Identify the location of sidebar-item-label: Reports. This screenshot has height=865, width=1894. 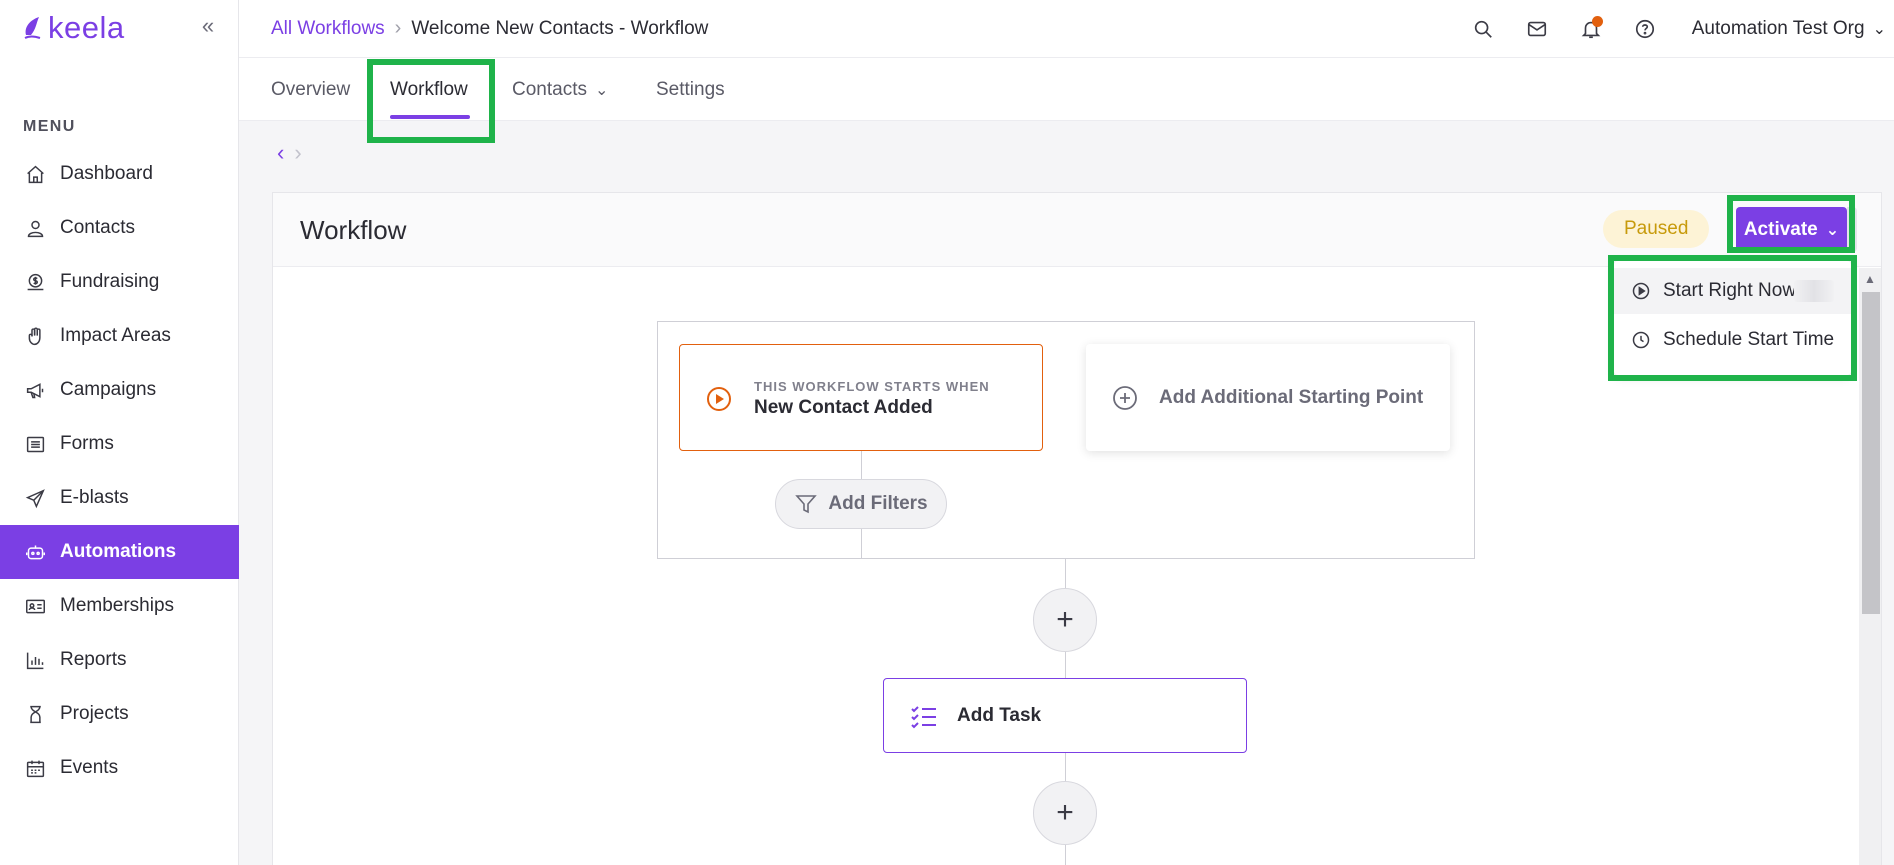
(93, 659).